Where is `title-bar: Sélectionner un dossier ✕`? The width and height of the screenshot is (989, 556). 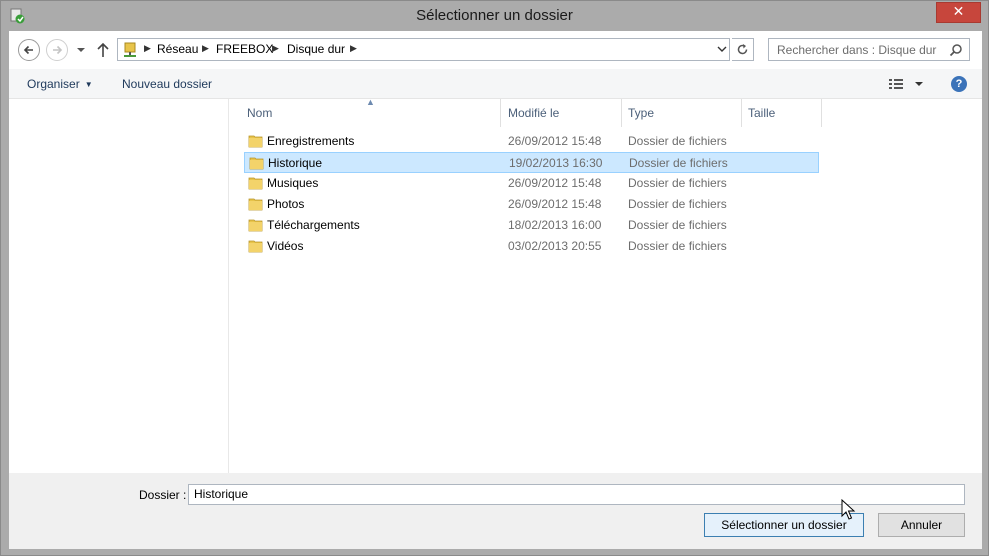
title-bar: Sélectionner un dossier ✕ is located at coordinates (494, 16).